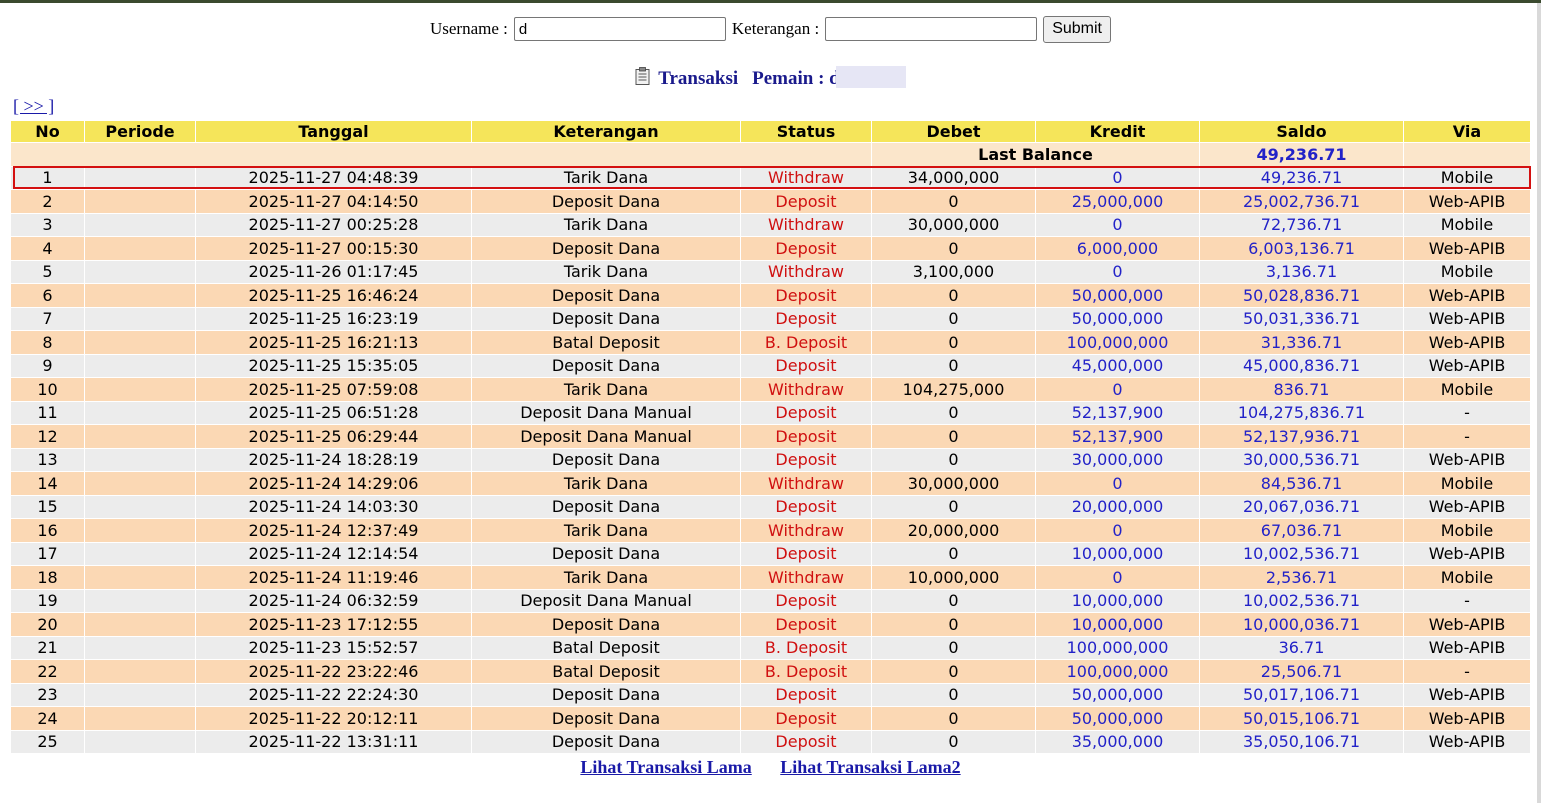 The height and width of the screenshot is (803, 1541). What do you see at coordinates (47, 224) in the screenshot?
I see `cell-no: 3` at bounding box center [47, 224].